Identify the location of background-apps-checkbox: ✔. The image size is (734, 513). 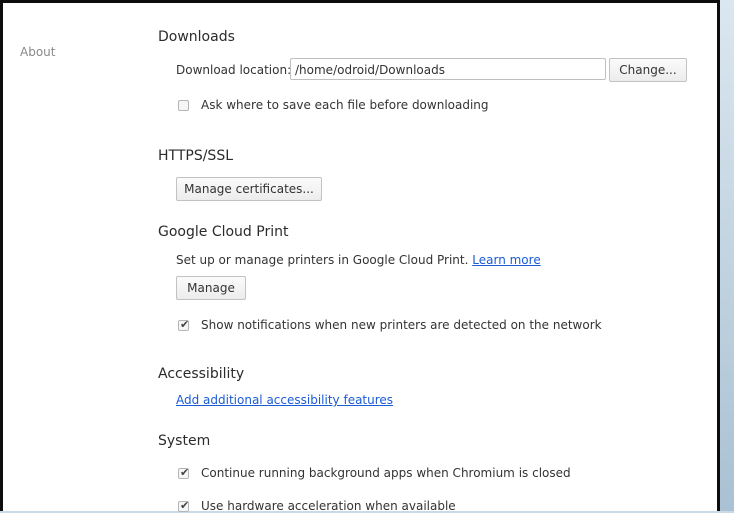
(184, 472).